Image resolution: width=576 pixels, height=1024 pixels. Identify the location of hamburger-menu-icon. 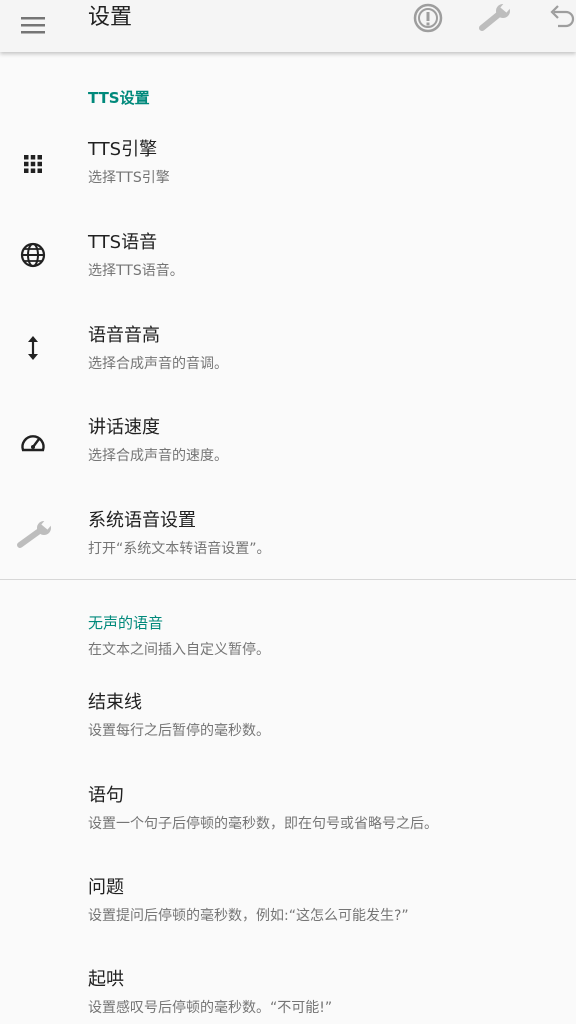
(33, 25).